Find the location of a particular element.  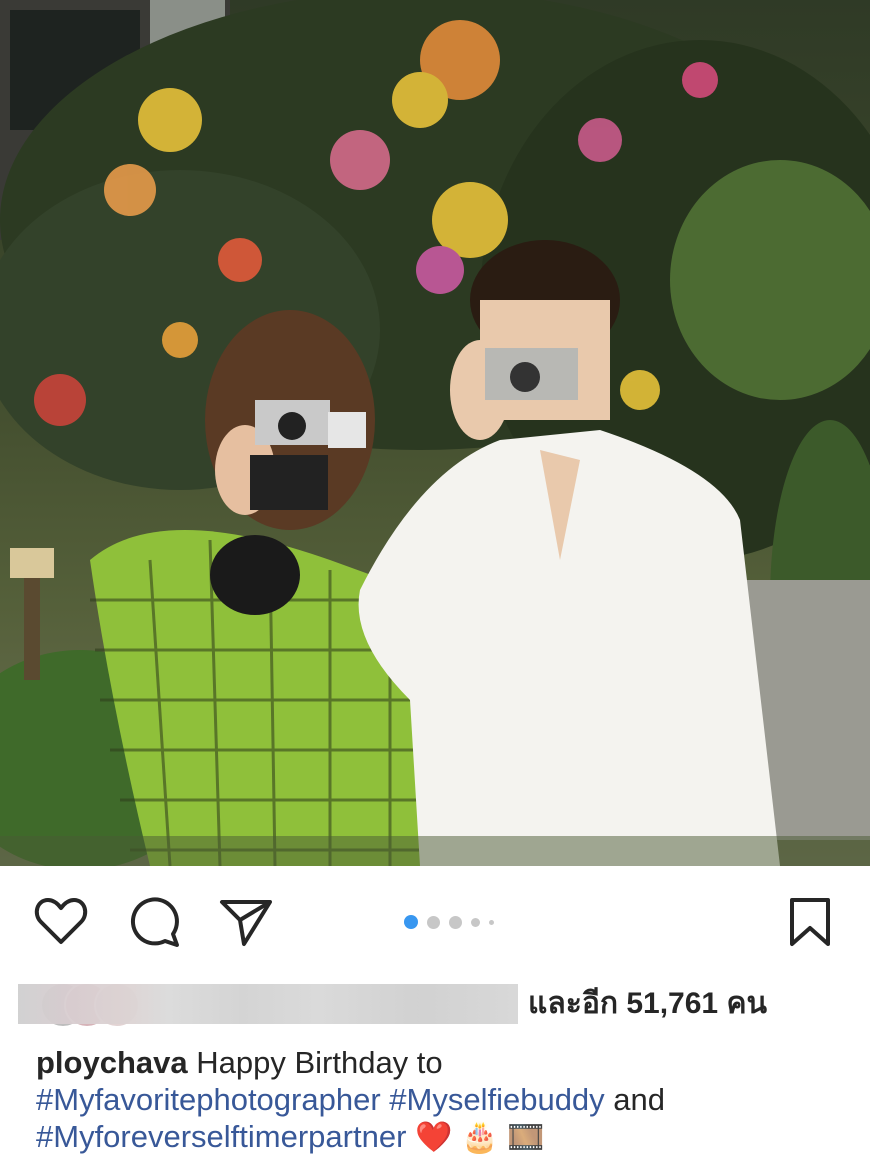

like-button is located at coordinates (61, 921).